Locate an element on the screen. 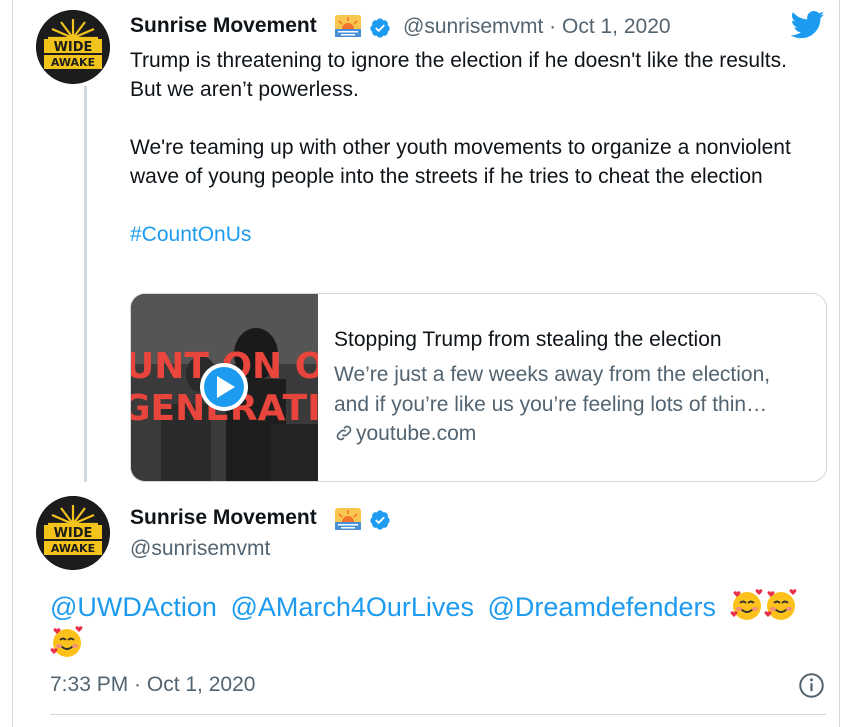 The width and height of the screenshot is (849, 727). author-handle: @sunrisemvmt is located at coordinates (200, 549).